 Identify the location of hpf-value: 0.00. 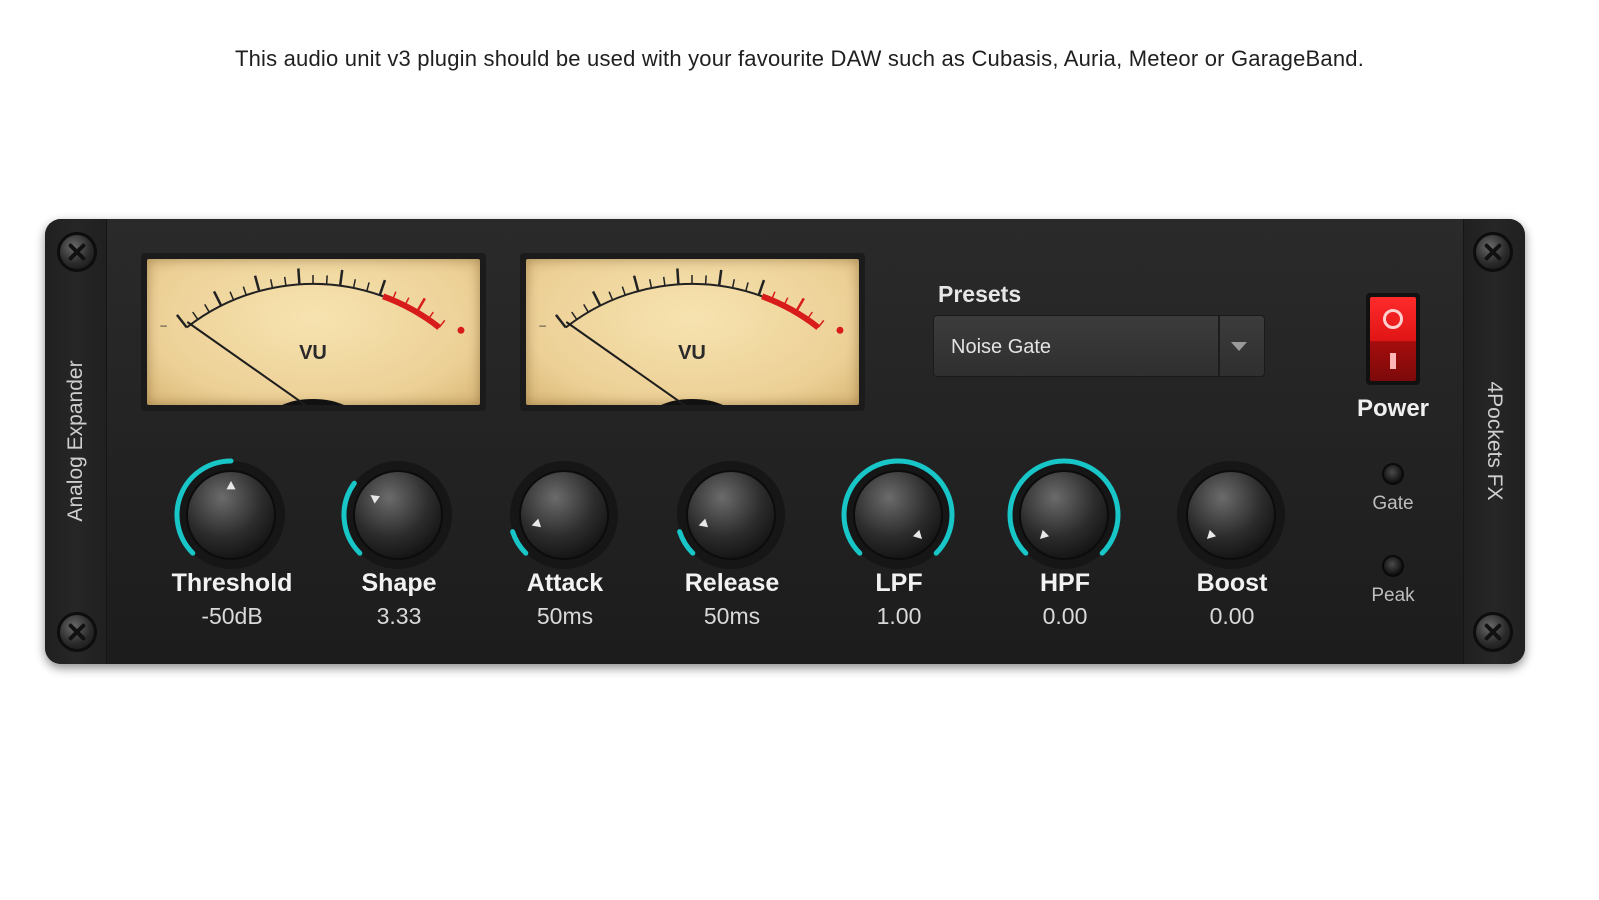
(1065, 616).